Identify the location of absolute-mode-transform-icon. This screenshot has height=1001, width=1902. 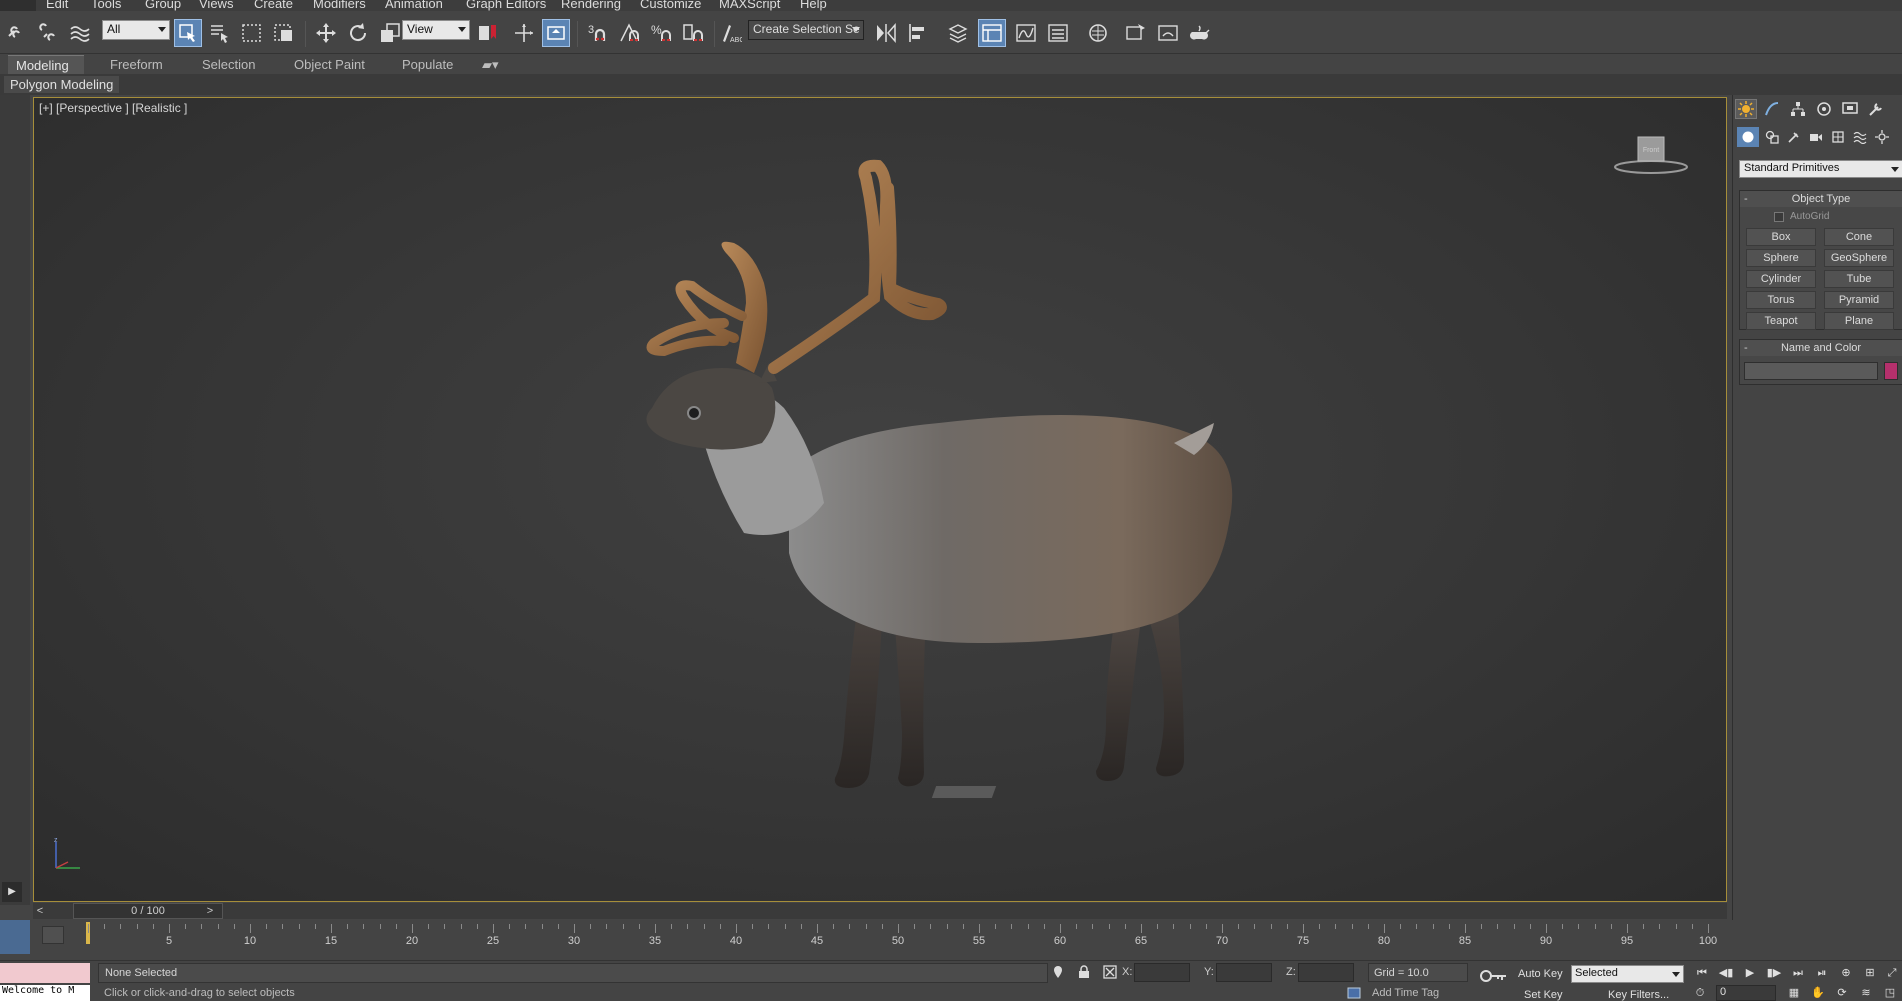
(1110, 972).